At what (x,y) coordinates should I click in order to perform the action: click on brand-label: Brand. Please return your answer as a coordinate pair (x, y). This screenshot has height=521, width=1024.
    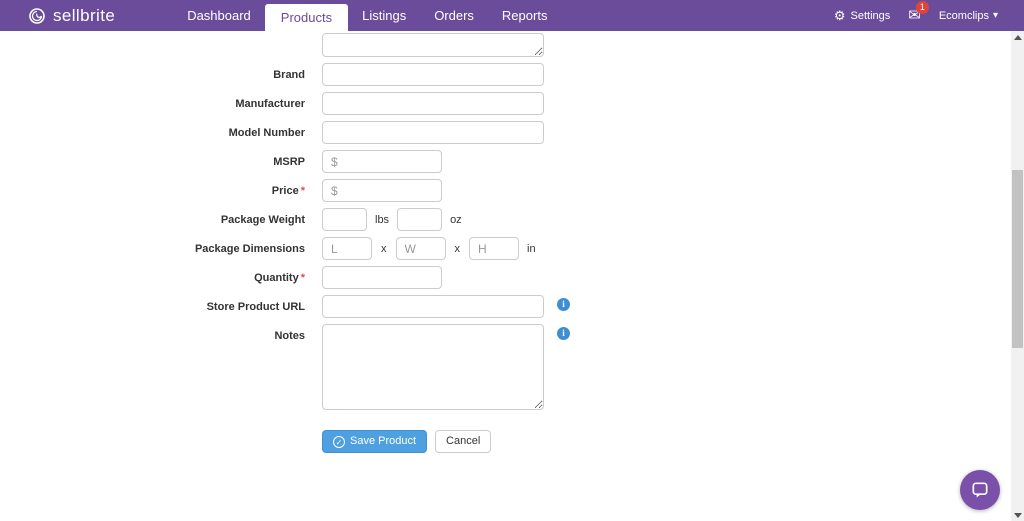
    Looking at the image, I should click on (289, 75).